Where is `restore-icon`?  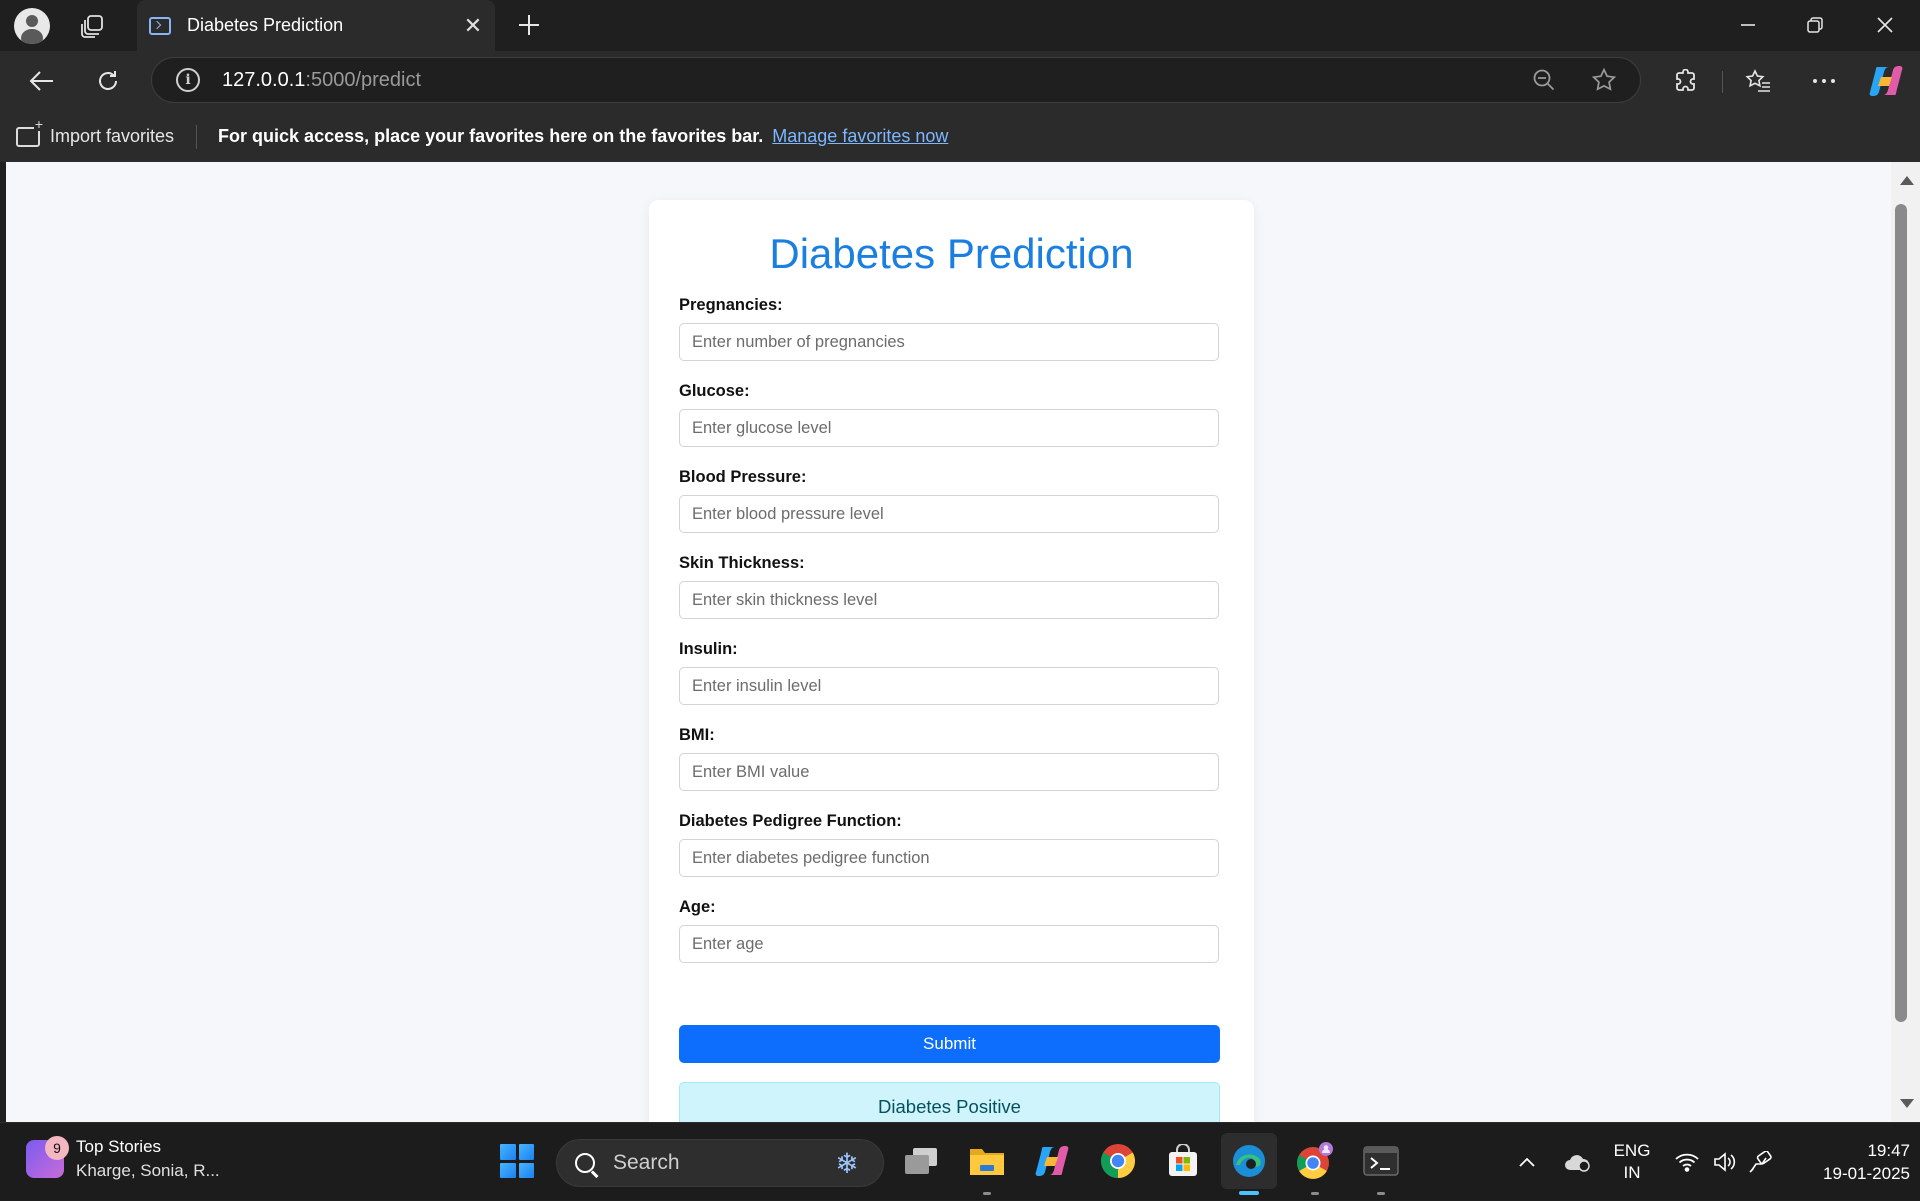 restore-icon is located at coordinates (1815, 25).